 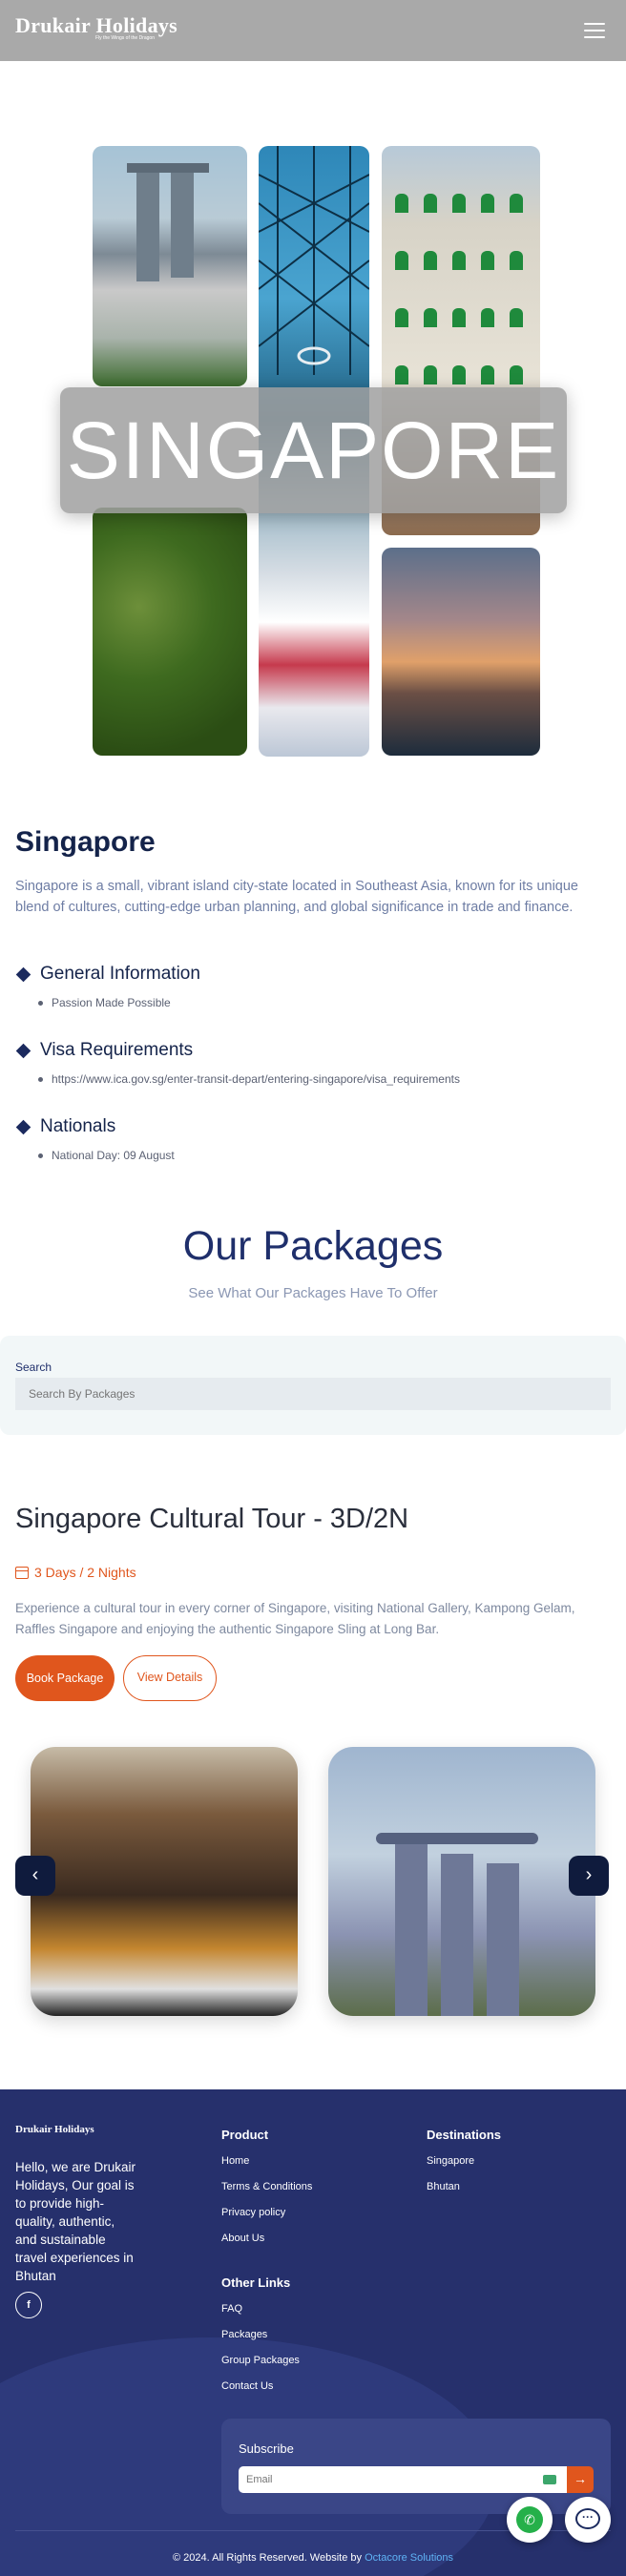 I want to click on footer-link-terms: Terms & Conditions, so click(x=267, y=2186).